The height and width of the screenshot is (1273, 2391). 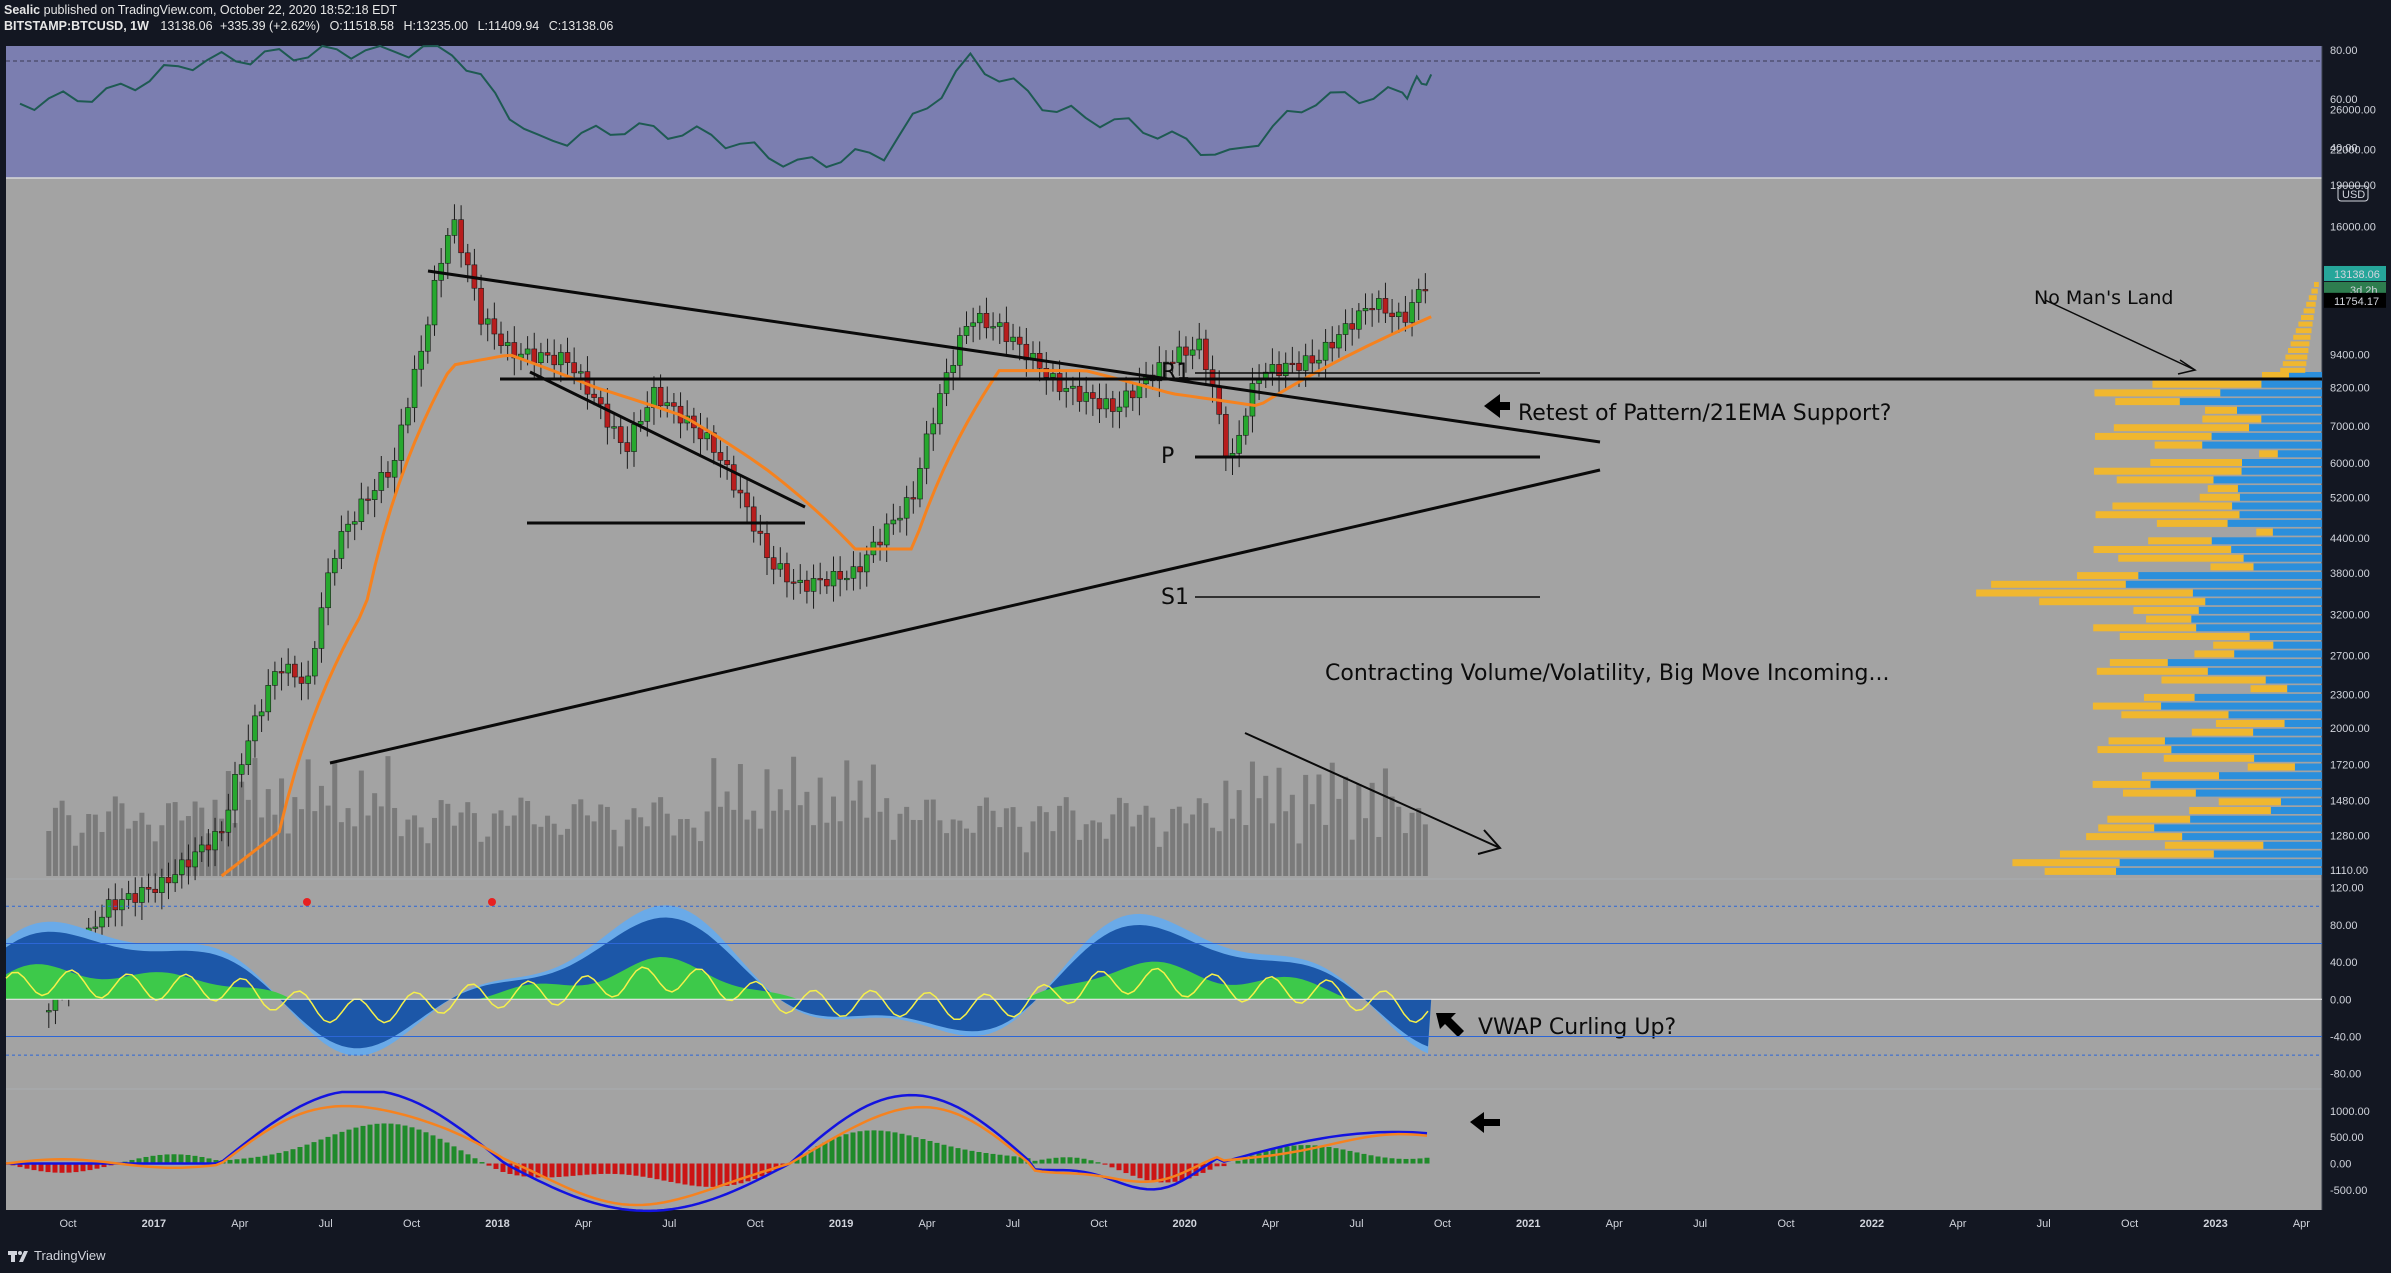 I want to click on footer-brand: TradingView, so click(x=70, y=1255).